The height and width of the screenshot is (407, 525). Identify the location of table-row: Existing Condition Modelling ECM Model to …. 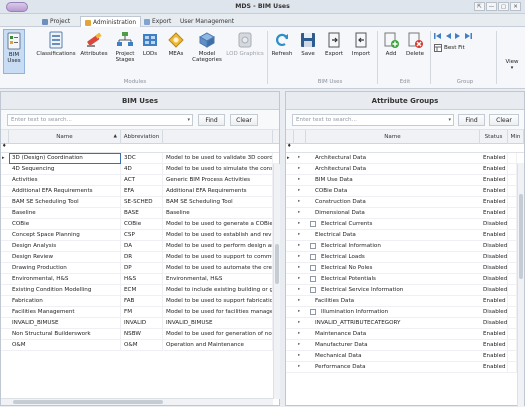
(140, 290).